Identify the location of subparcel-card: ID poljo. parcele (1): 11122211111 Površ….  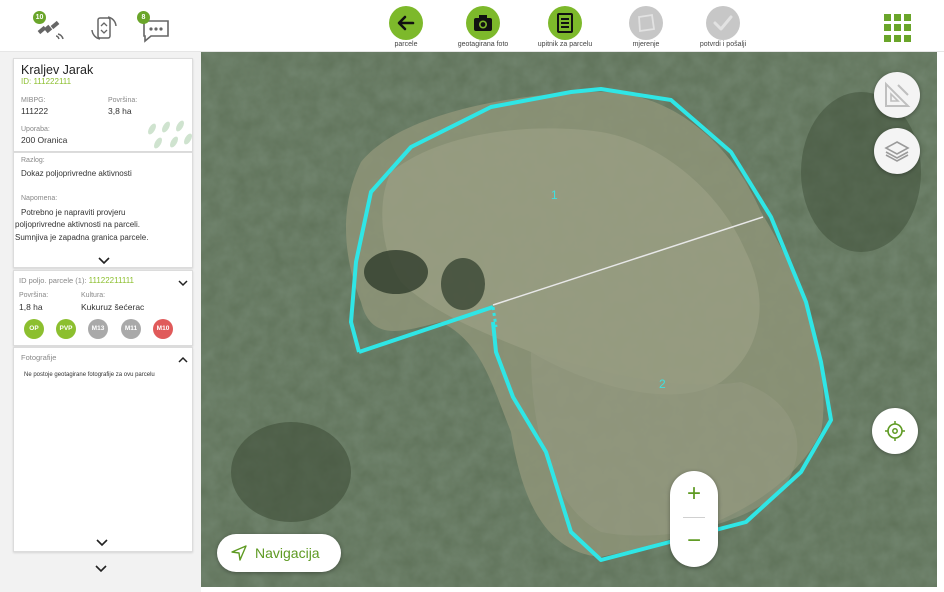
(103, 308).